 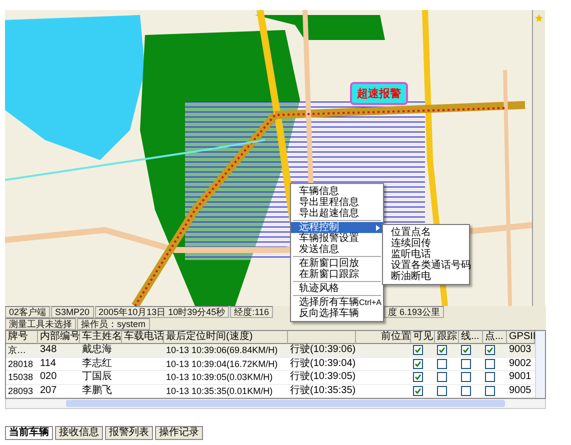 What do you see at coordinates (337, 274) in the screenshot?
I see `menu-item: 在新窗口跟踪` at bounding box center [337, 274].